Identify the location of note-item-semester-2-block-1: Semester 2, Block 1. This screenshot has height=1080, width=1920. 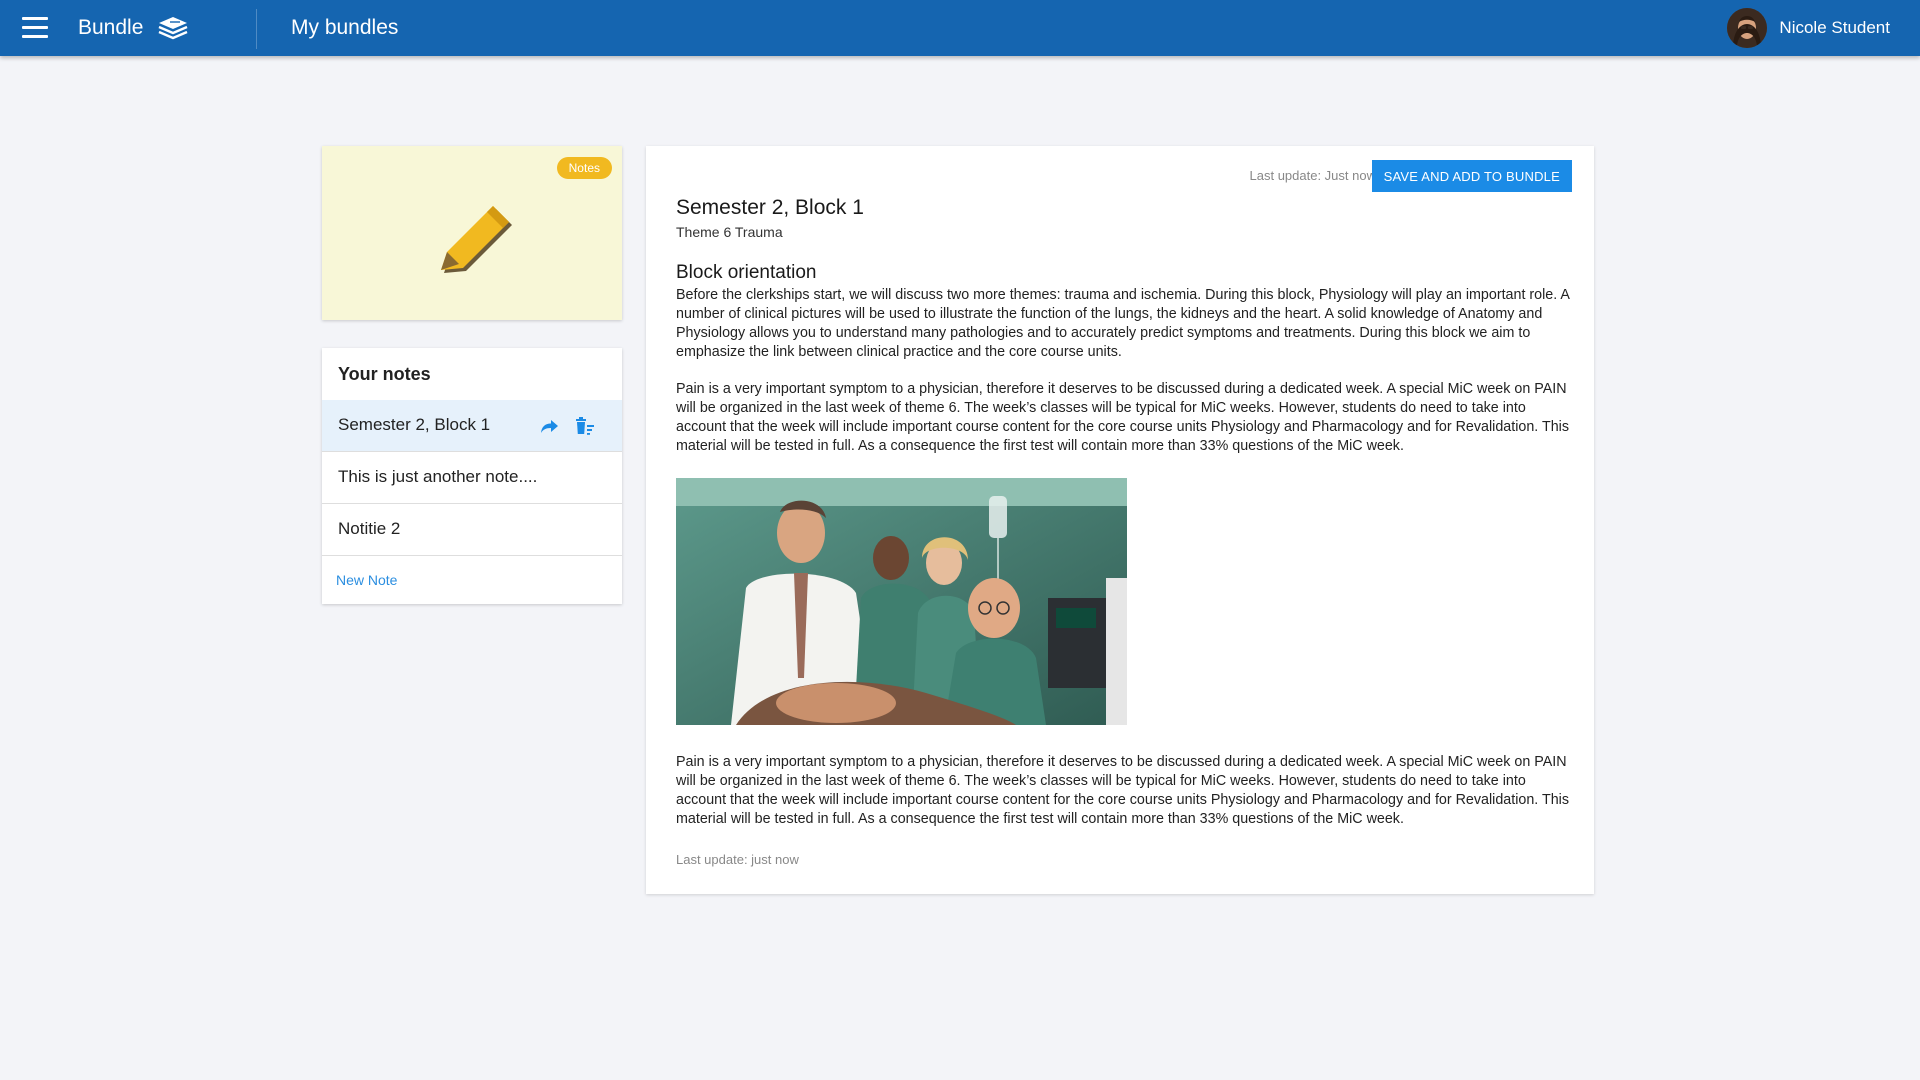
(472, 426).